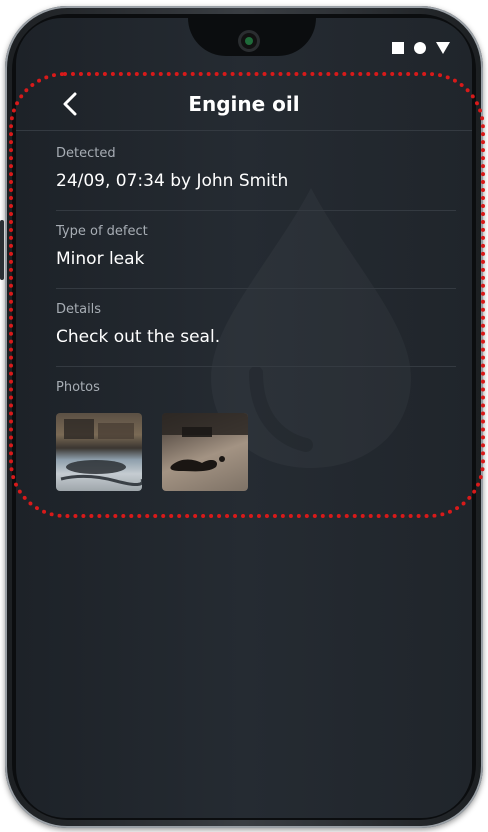 Image resolution: width=488 pixels, height=832 pixels. I want to click on circle-icon, so click(420, 48).